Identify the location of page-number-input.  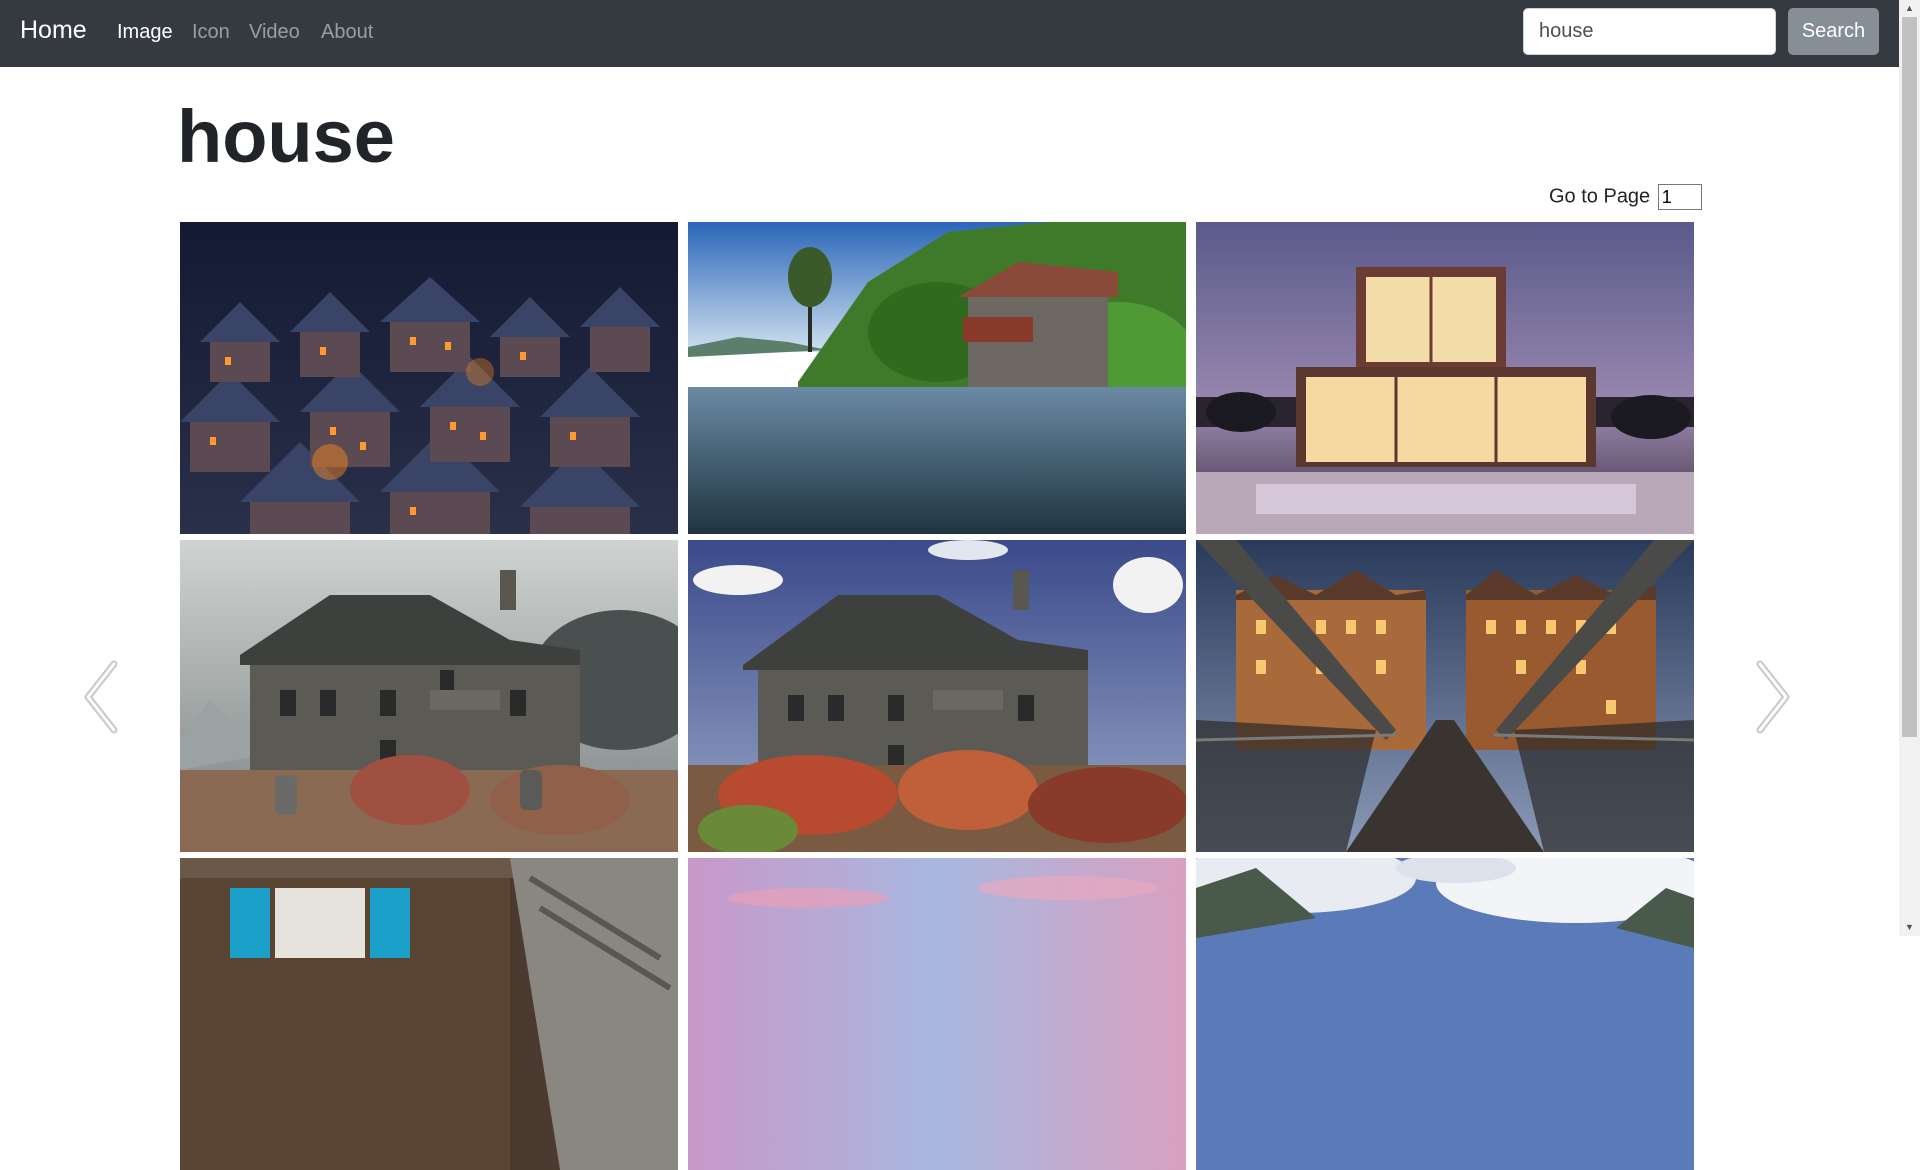
(1679, 197).